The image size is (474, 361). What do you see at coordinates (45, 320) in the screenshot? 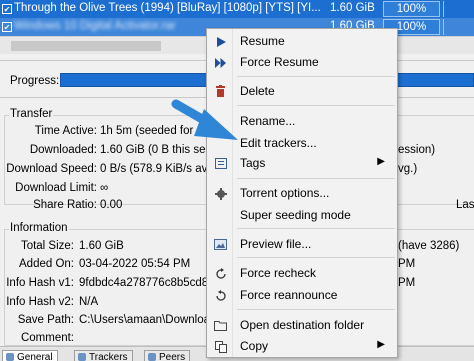
I see `save-path-label: Save Path:` at bounding box center [45, 320].